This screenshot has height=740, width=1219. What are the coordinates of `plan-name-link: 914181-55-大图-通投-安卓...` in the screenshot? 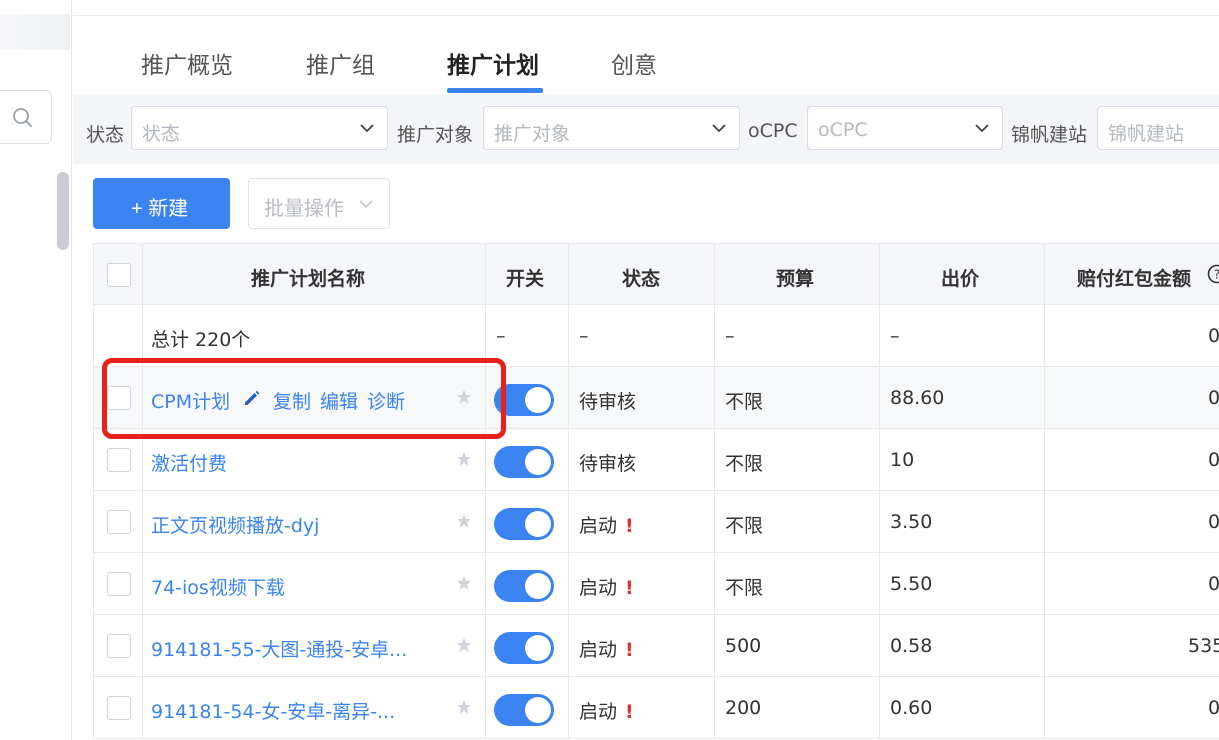 It's located at (279, 648).